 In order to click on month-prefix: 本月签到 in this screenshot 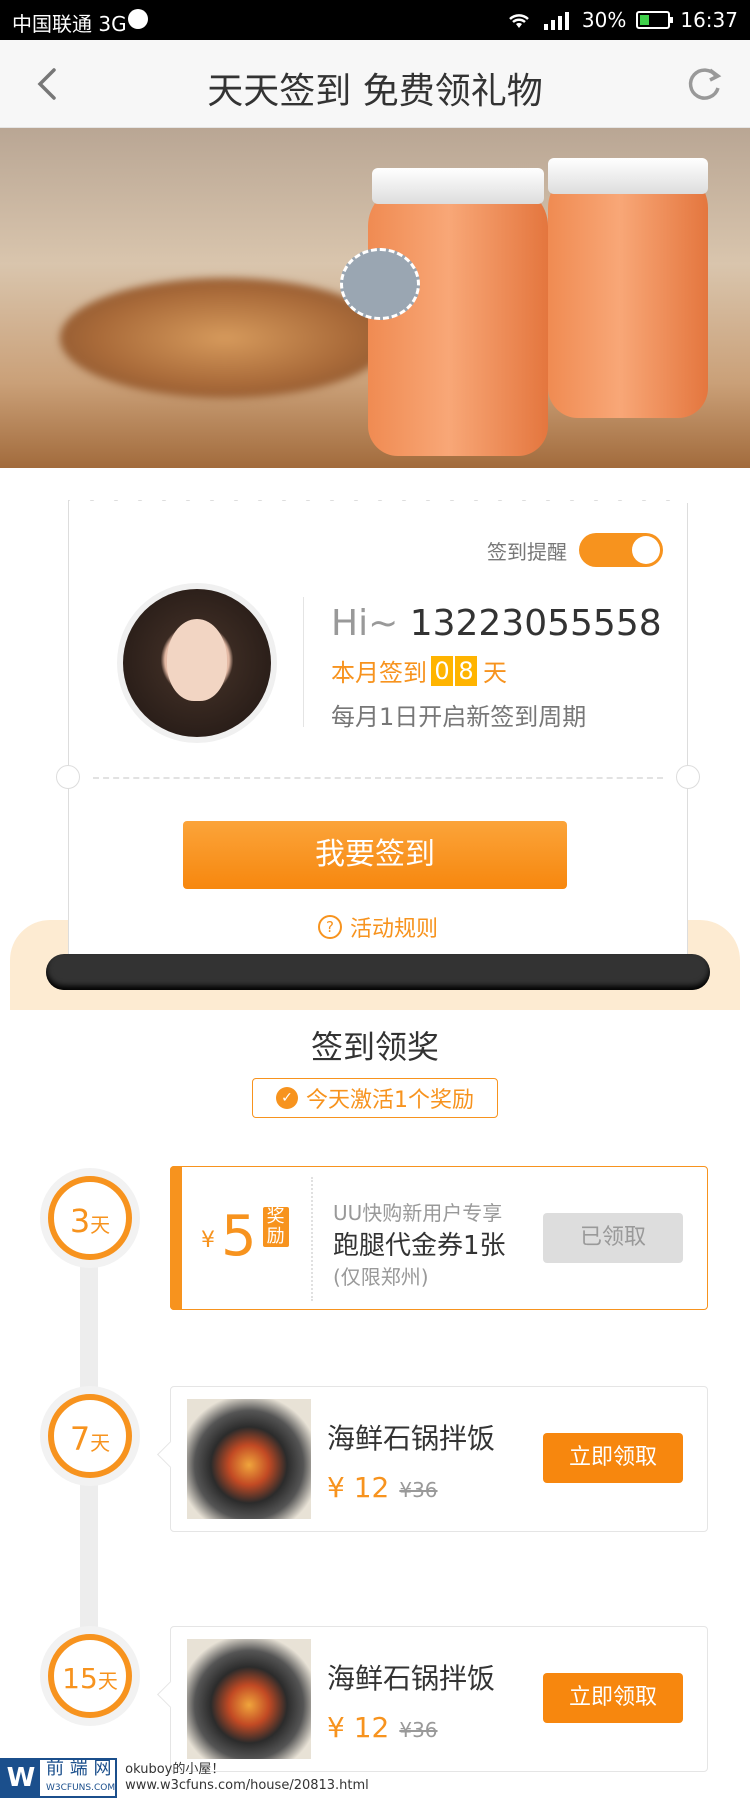, I will do `click(379, 673)`.